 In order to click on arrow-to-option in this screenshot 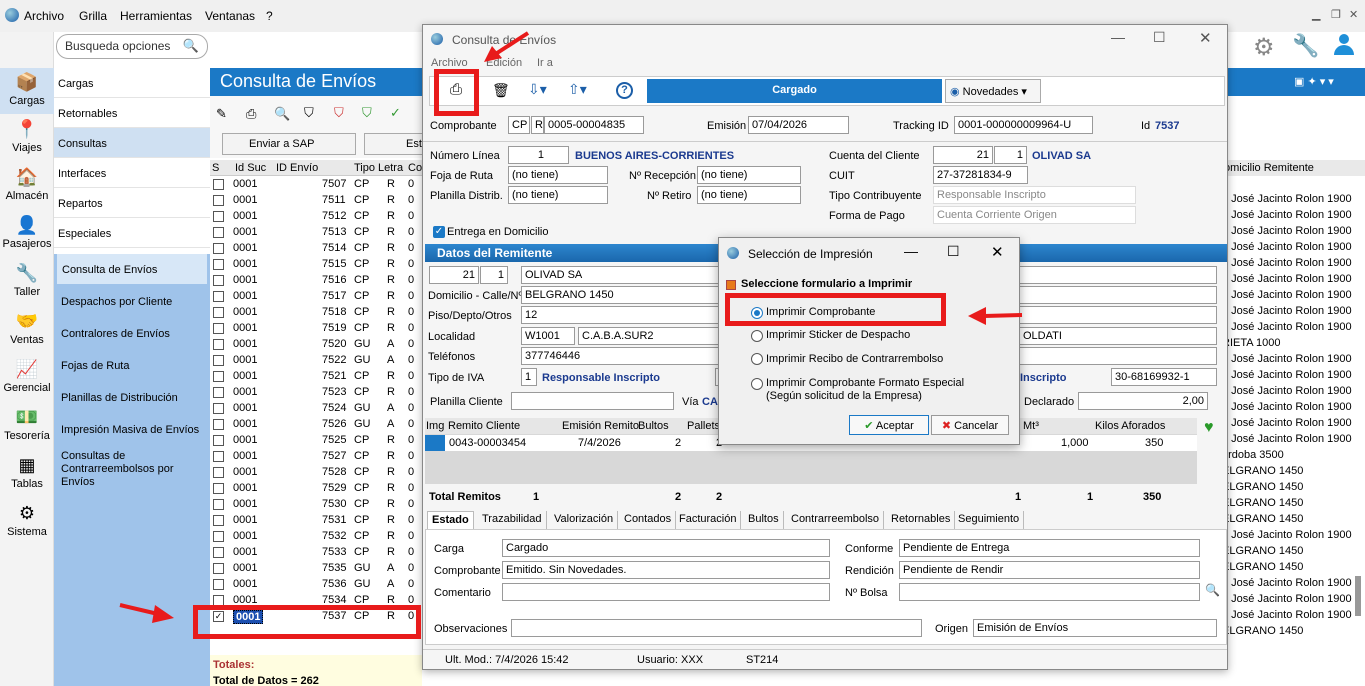, I will do `click(1003, 315)`.